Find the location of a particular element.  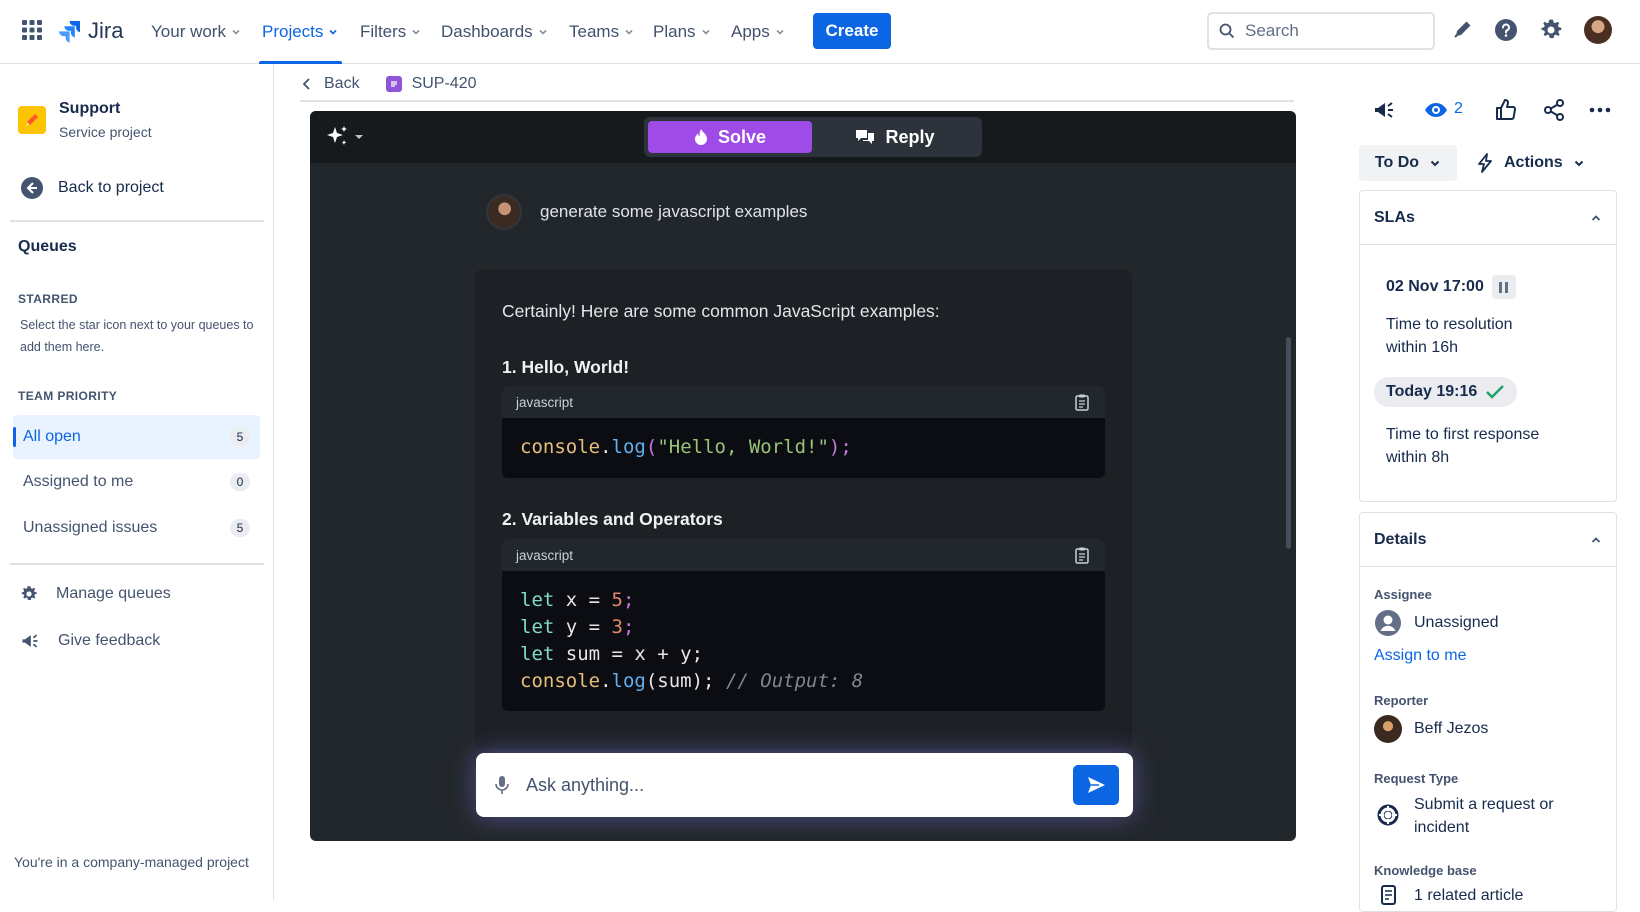

queue-assigned-to-me: Assigned to me 0 is located at coordinates (136, 482).